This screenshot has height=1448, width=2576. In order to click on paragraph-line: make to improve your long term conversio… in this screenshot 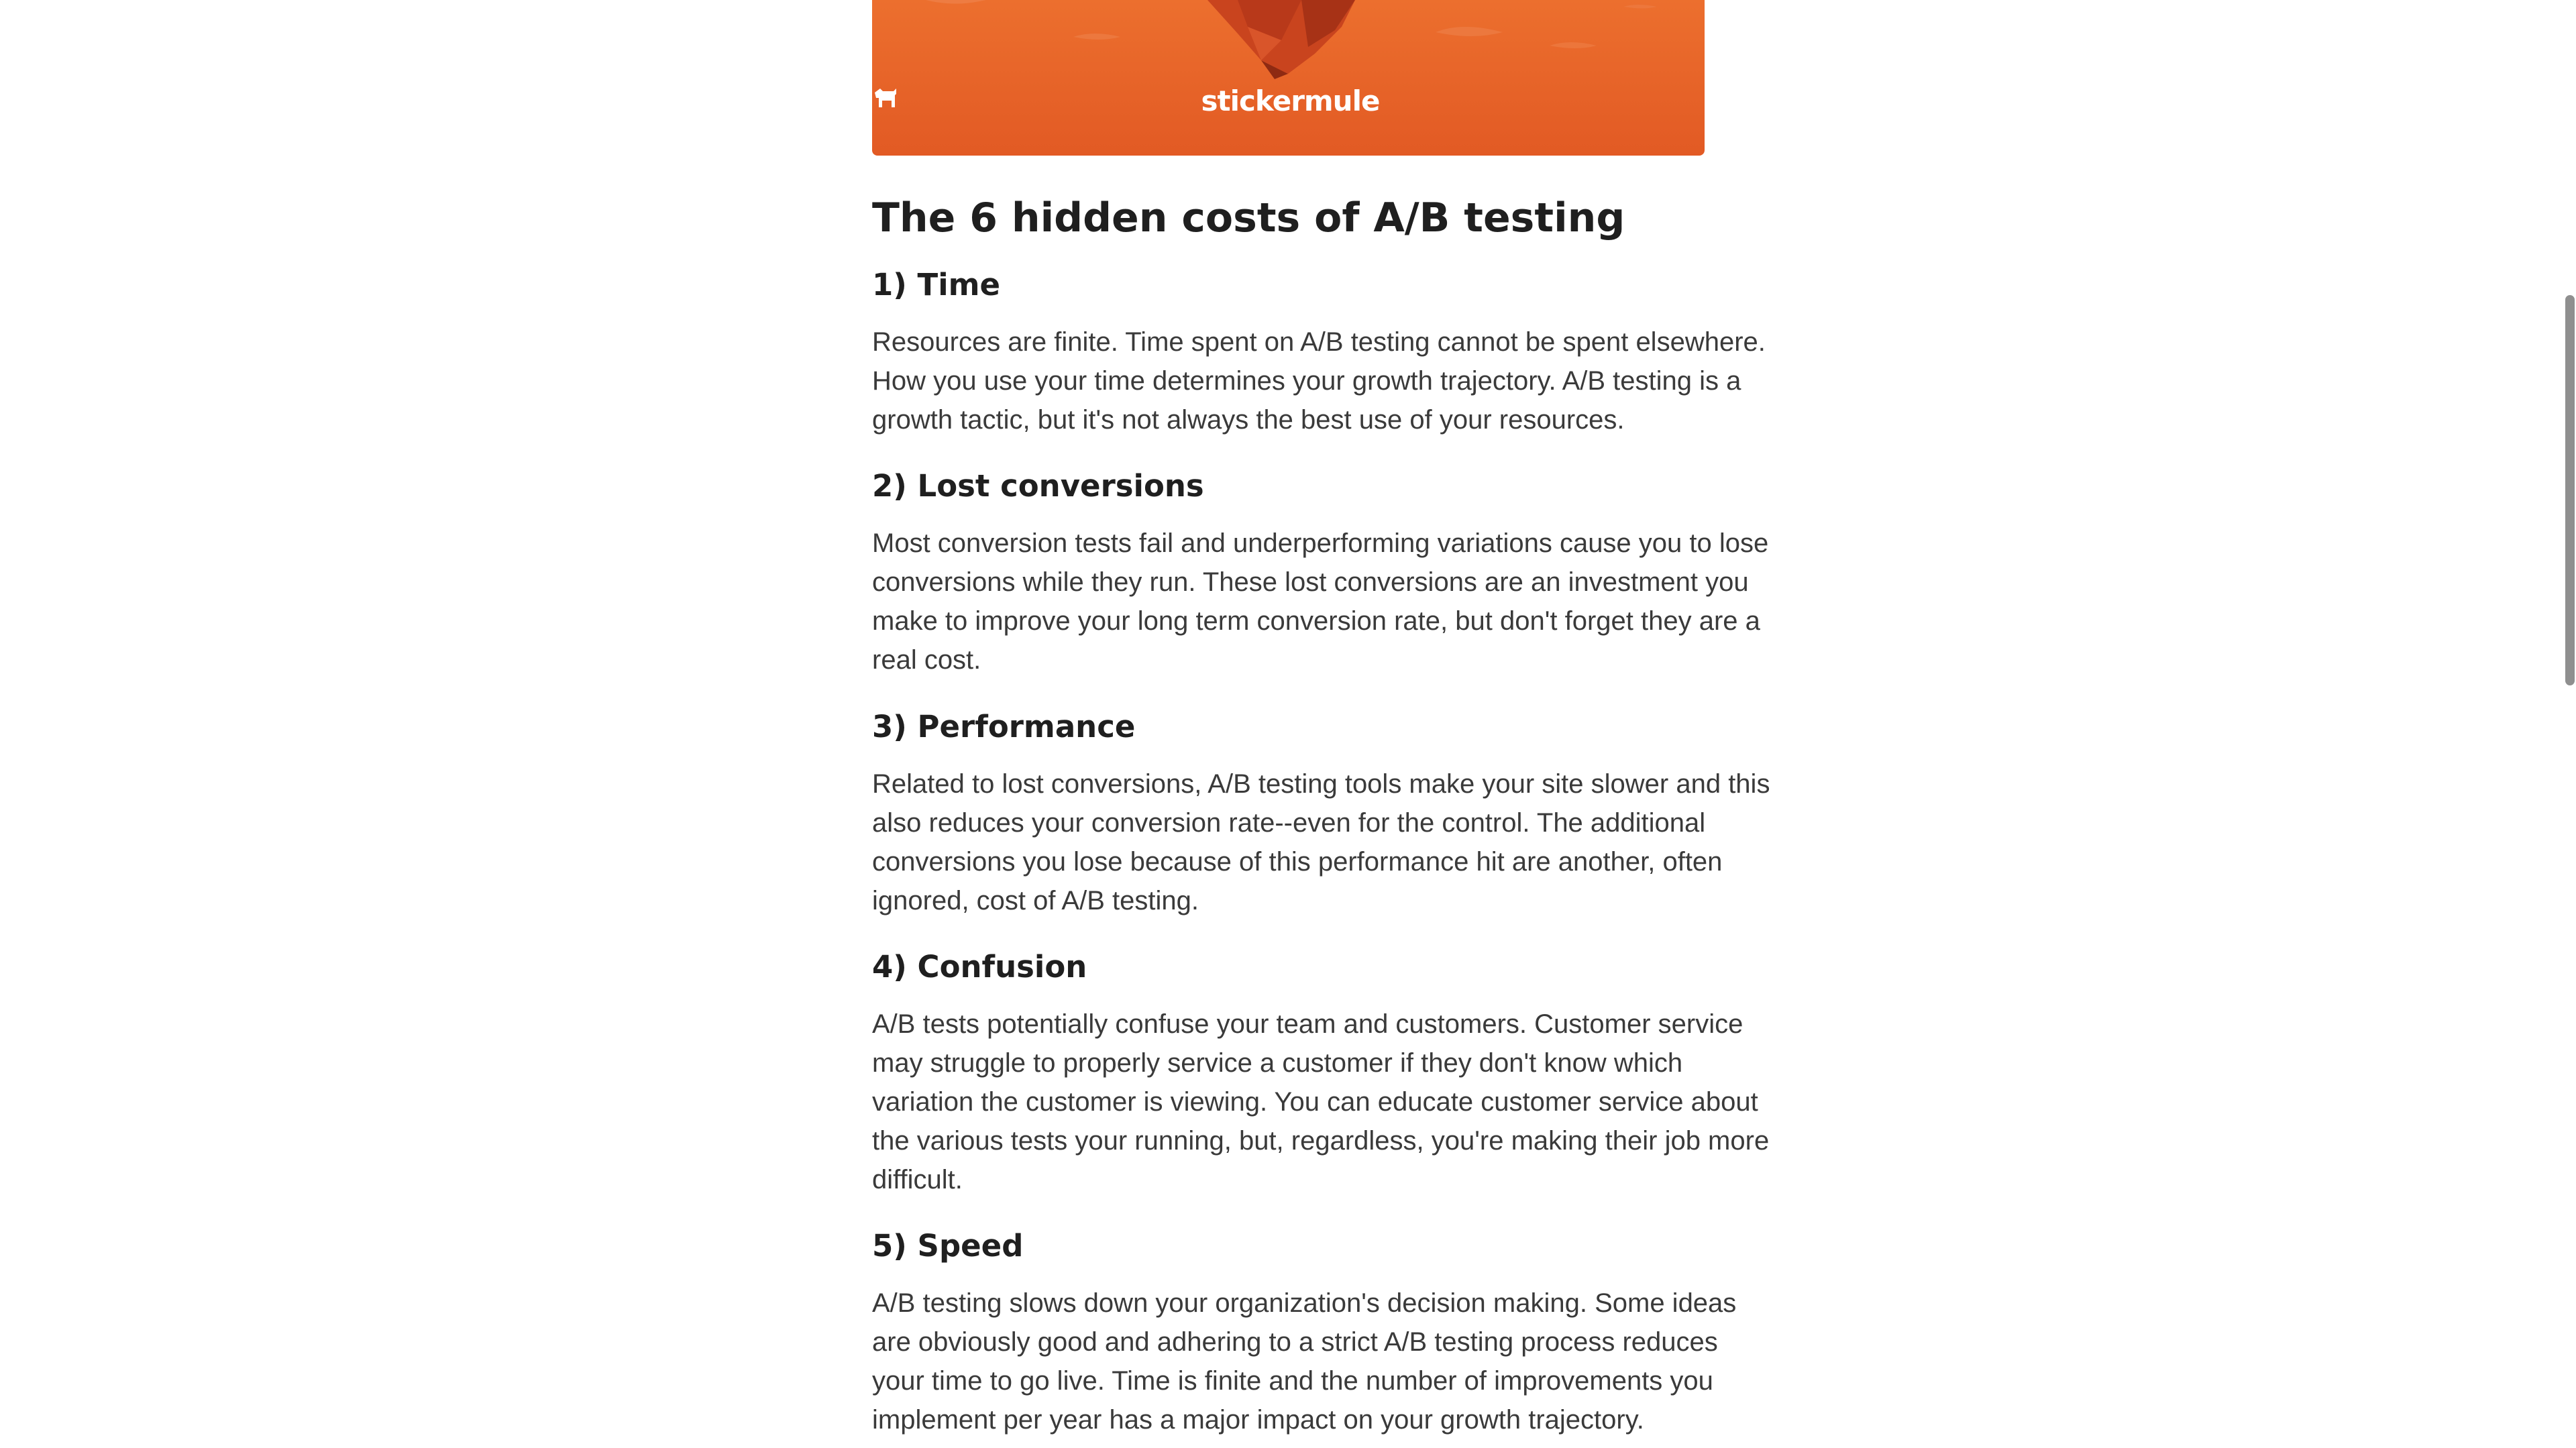, I will do `click(1316, 621)`.